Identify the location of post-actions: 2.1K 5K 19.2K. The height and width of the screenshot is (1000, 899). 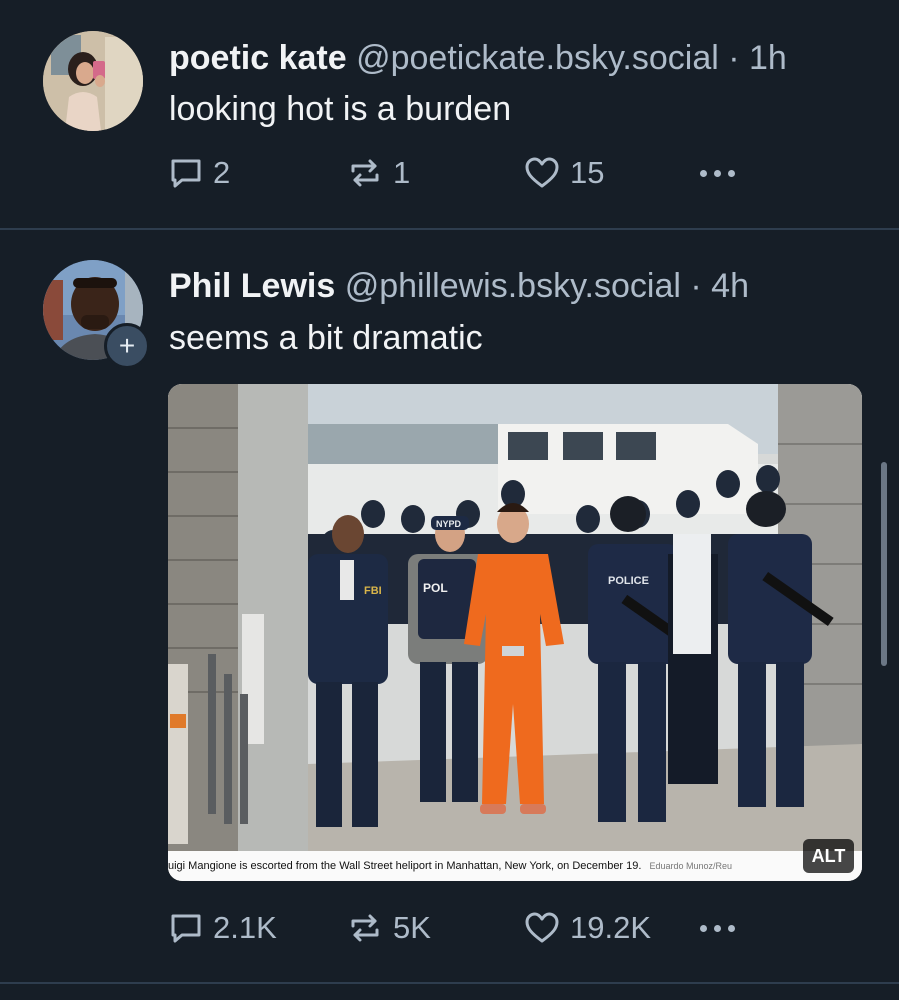
(478, 928).